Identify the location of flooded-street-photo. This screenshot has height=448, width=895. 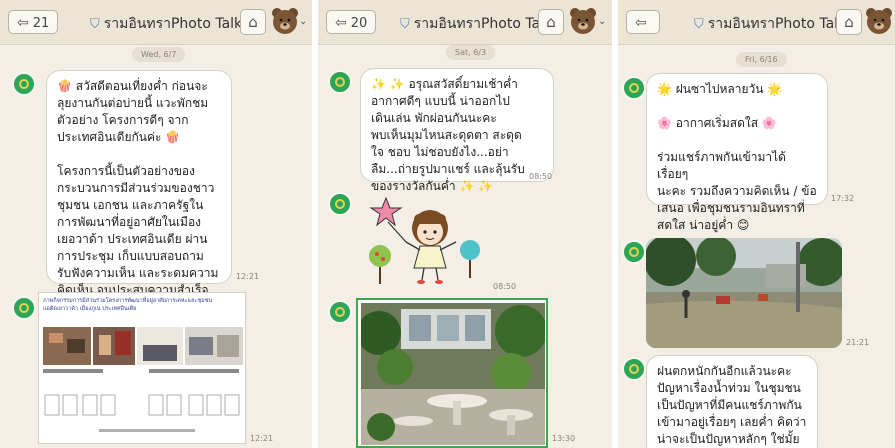
(744, 293).